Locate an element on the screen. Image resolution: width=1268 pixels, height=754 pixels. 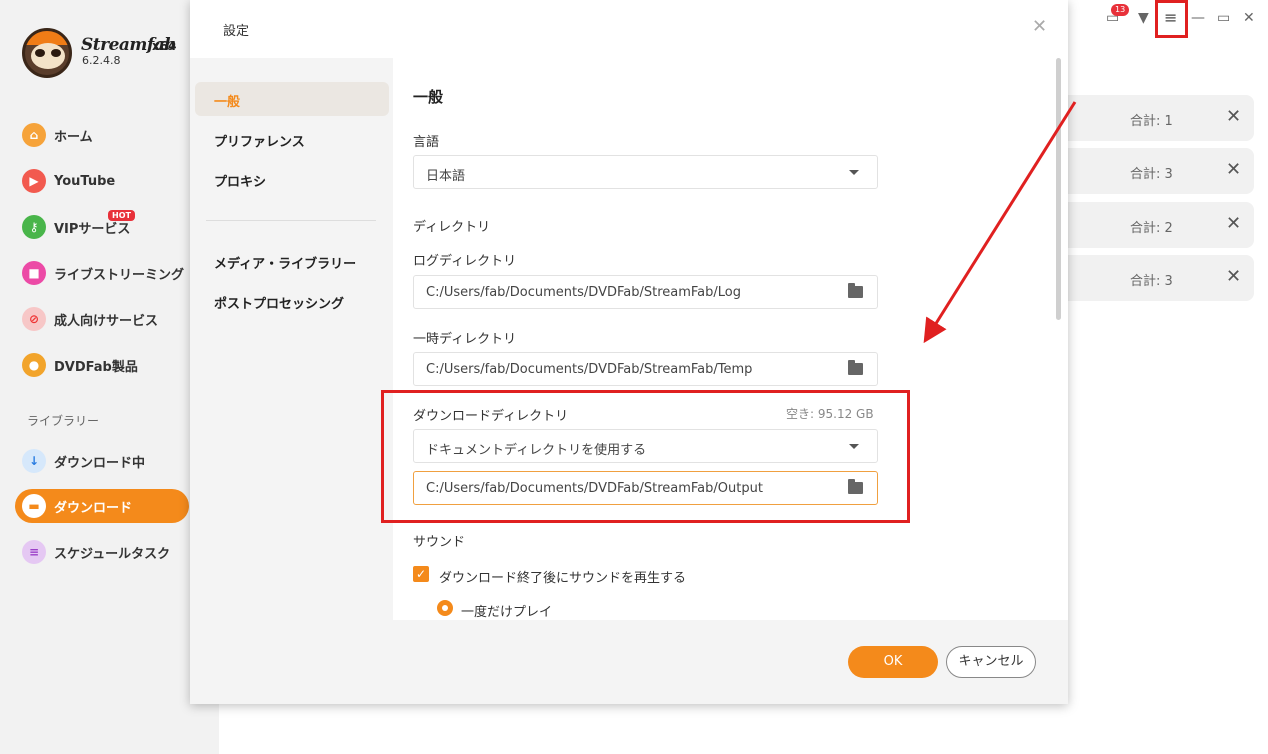
task-total: 合計: 1 is located at coordinates (1151, 121).